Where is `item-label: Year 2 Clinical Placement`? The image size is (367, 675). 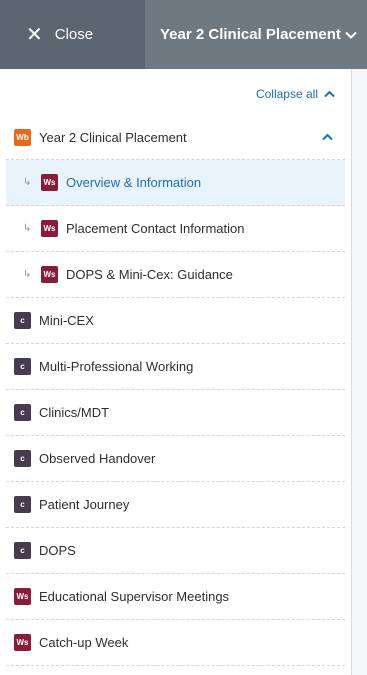 item-label: Year 2 Clinical Placement is located at coordinates (113, 137).